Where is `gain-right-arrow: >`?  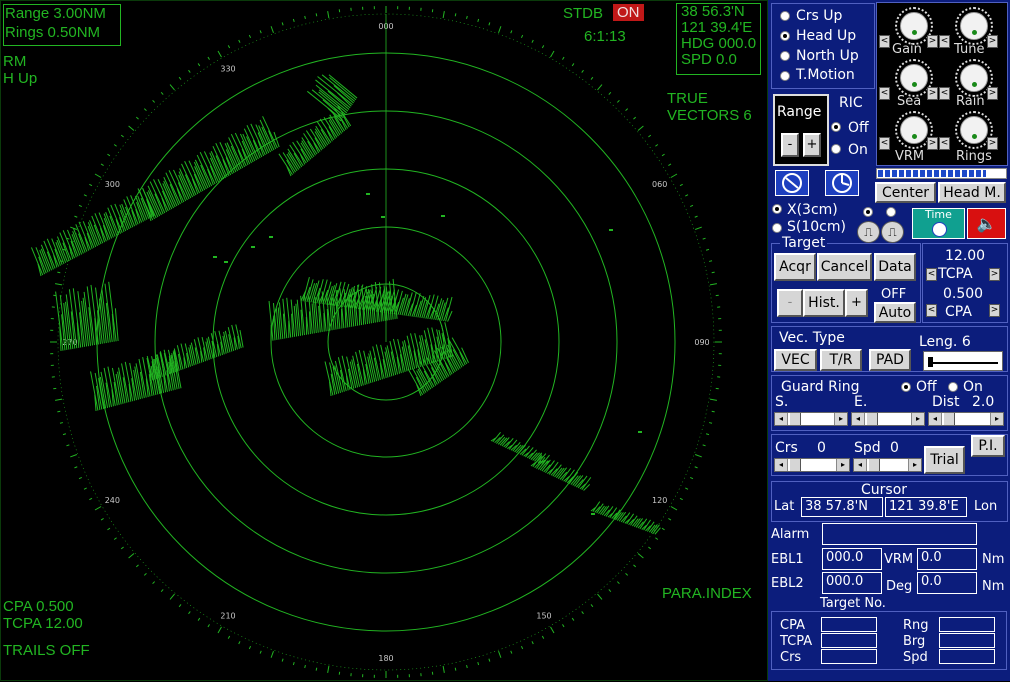
gain-right-arrow: > is located at coordinates (932, 41).